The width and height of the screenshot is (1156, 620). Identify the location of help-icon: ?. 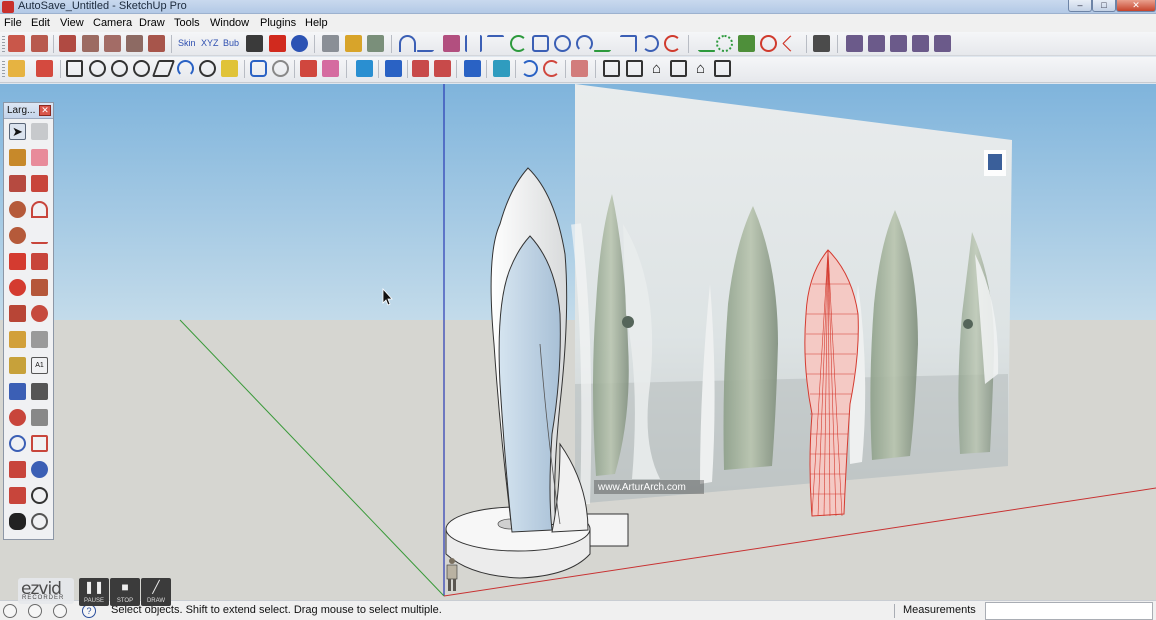
(89, 611).